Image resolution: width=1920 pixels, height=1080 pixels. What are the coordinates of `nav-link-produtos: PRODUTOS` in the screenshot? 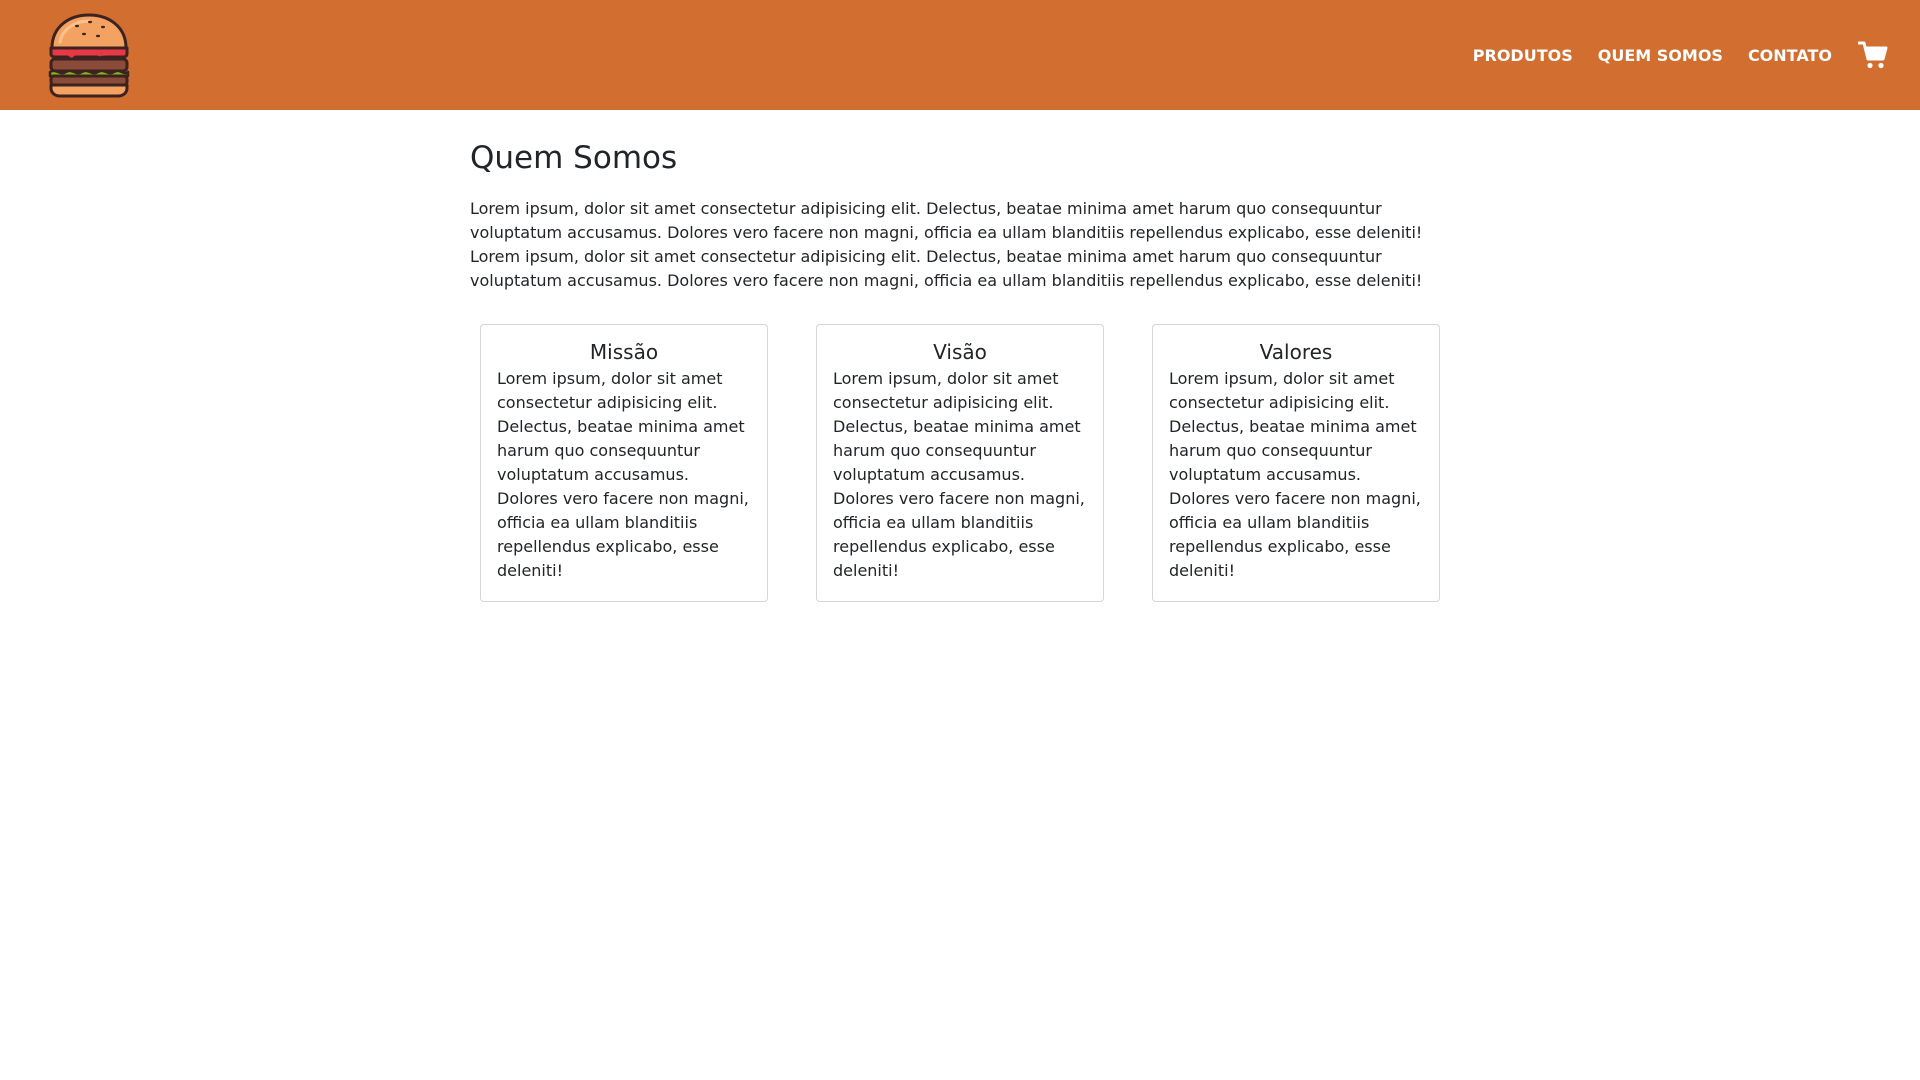 It's located at (1523, 55).